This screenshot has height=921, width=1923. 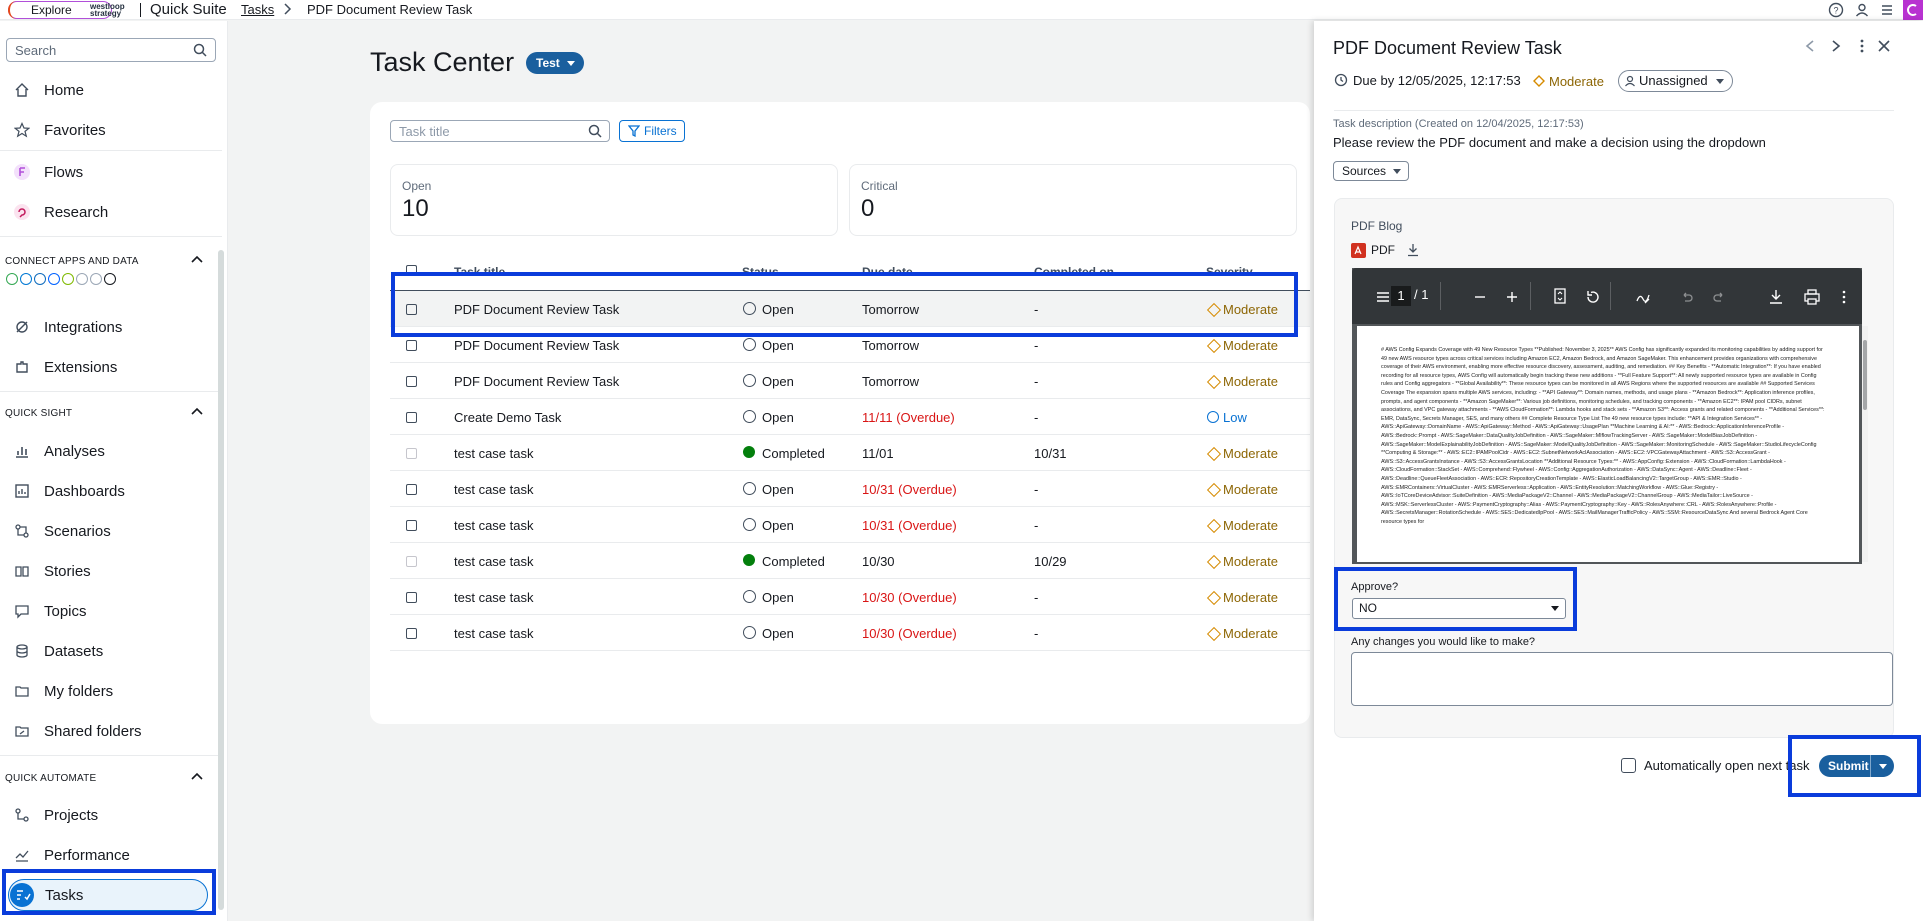 I want to click on severity-cell: Moderate, so click(x=1242, y=597).